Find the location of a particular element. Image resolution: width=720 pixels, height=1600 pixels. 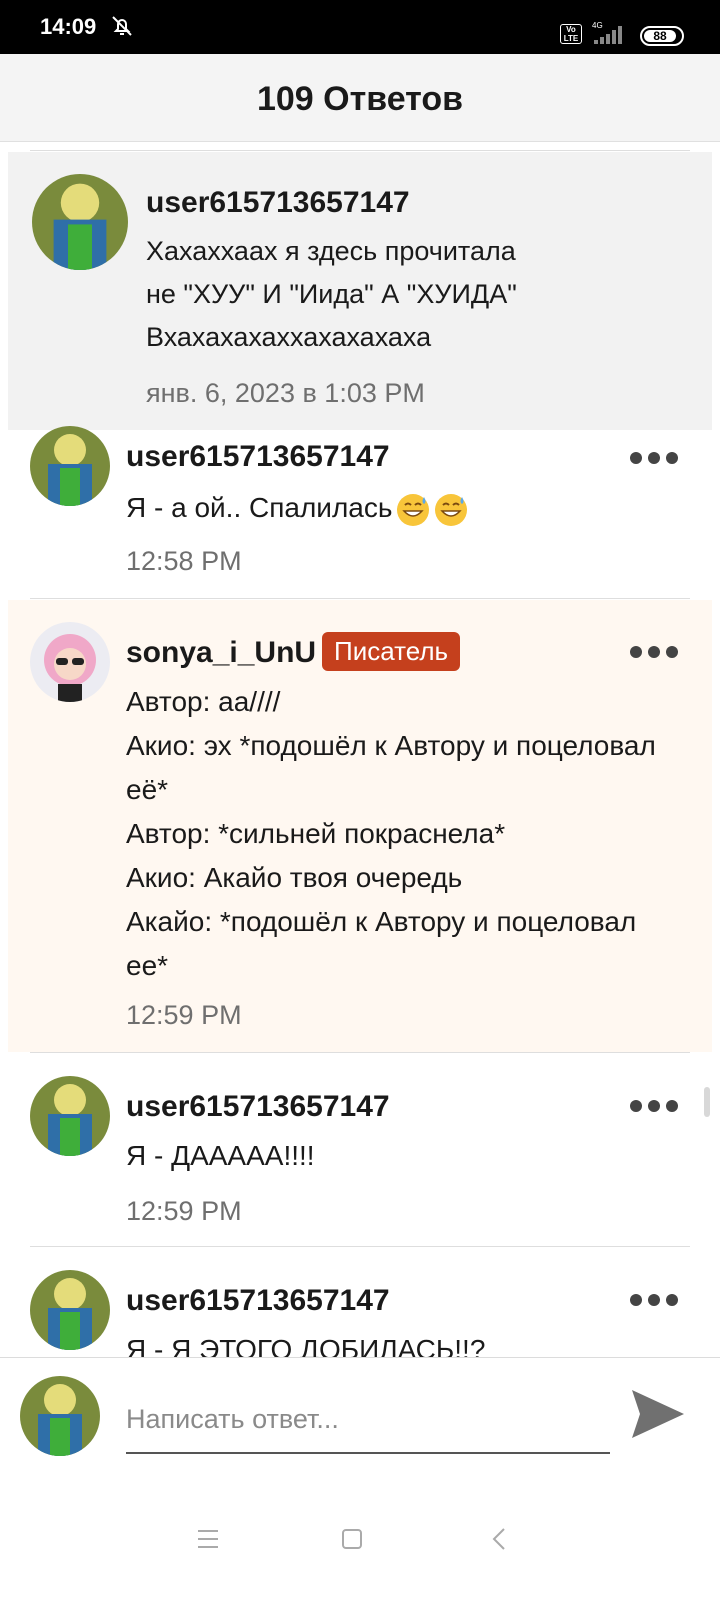

bell-off-icon is located at coordinates (122, 26).